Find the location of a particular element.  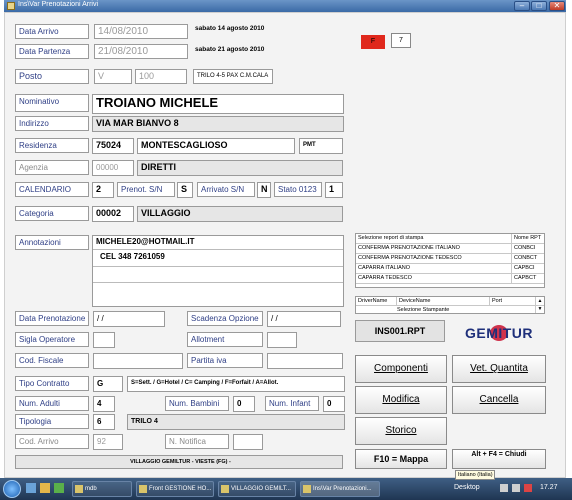

residenza-label: Residenza is located at coordinates (52, 145).